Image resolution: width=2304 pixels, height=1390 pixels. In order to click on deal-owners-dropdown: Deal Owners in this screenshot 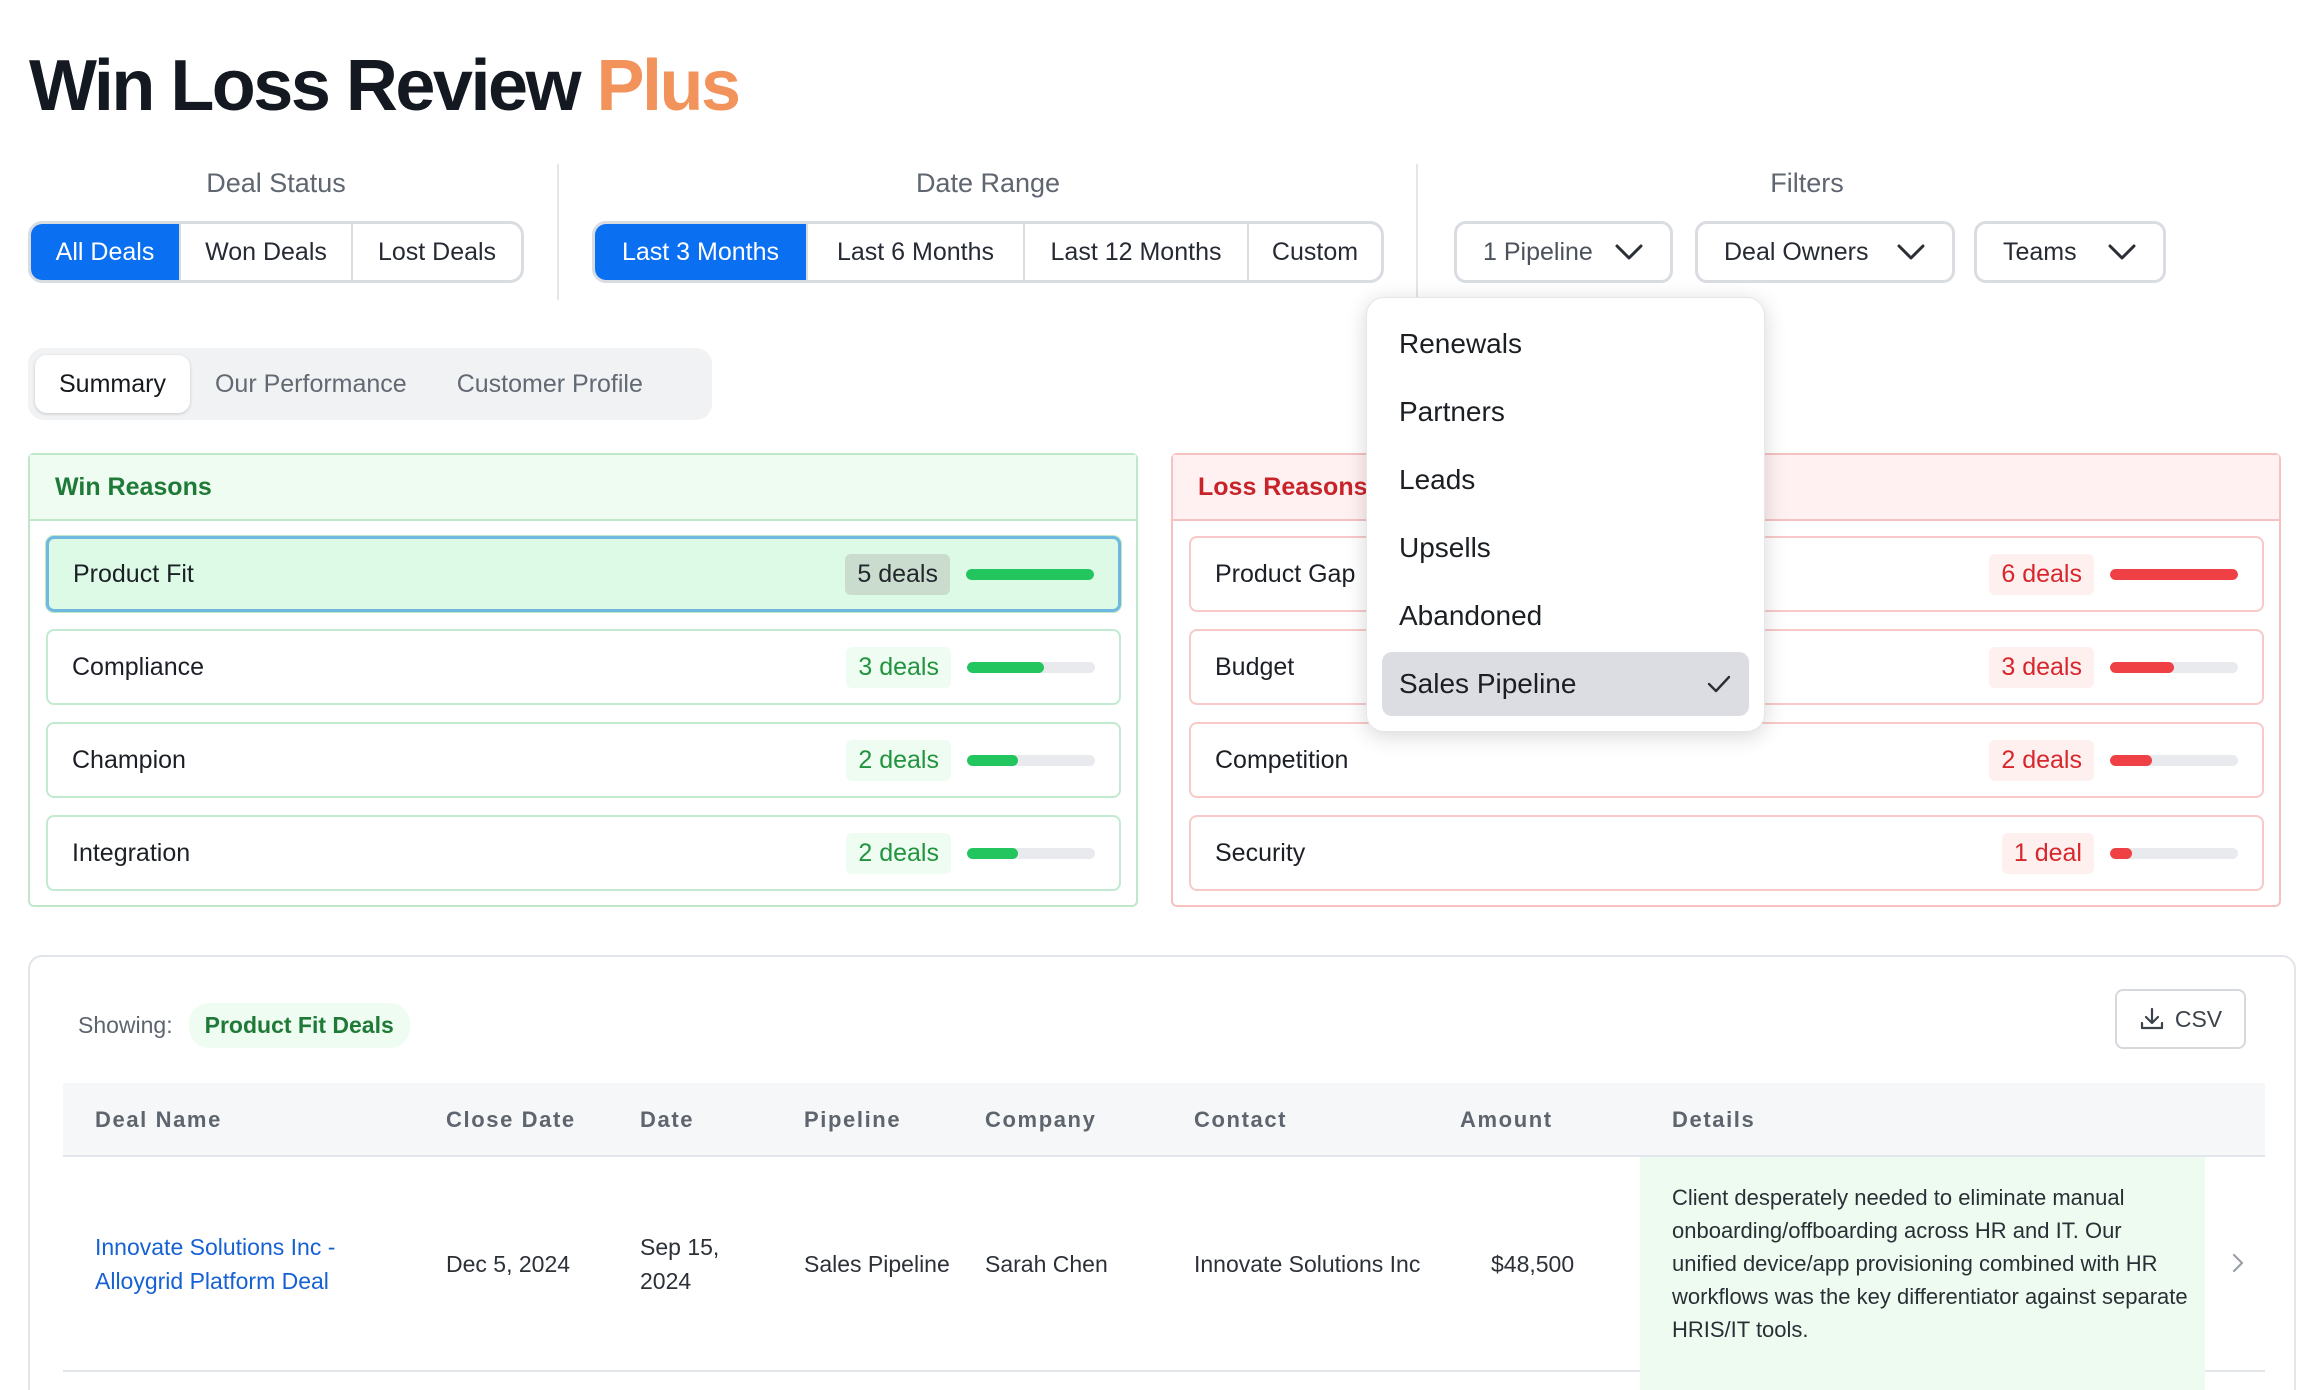, I will do `click(1825, 252)`.